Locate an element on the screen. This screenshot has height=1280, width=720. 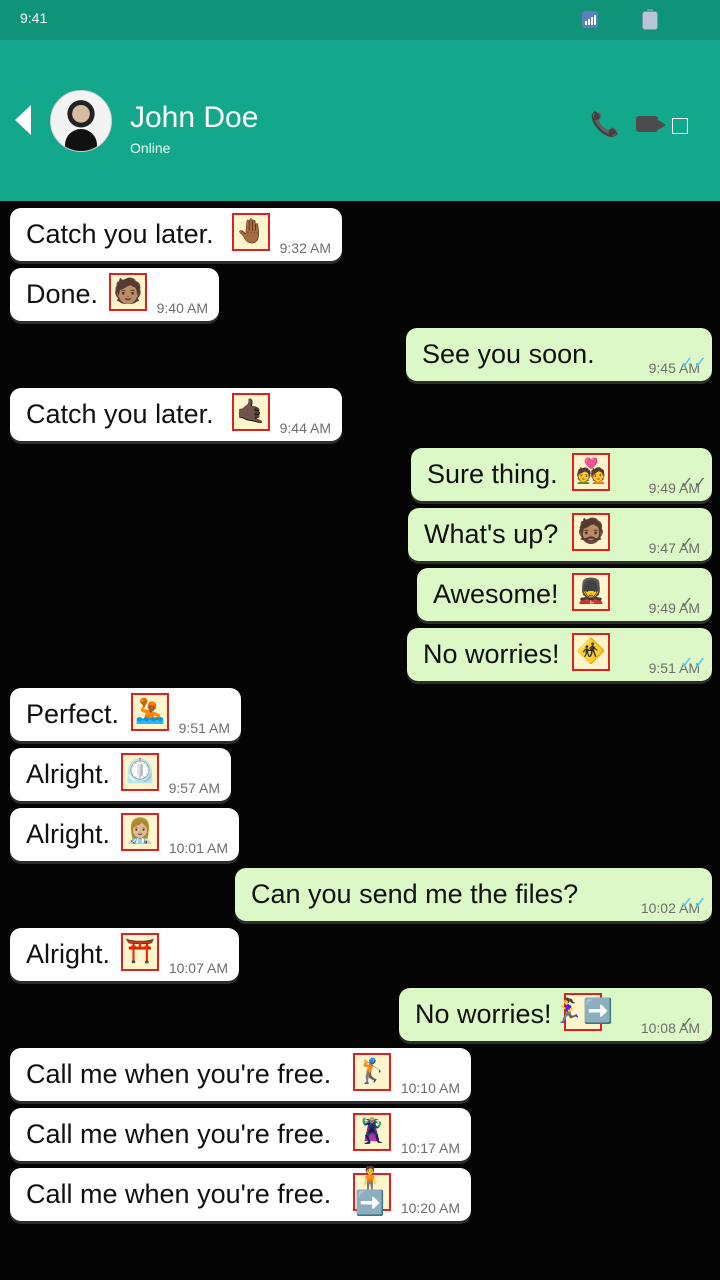
message-bubble: Call me when you're free. 🦹🏼 10:17 AM is located at coordinates (240, 1134).